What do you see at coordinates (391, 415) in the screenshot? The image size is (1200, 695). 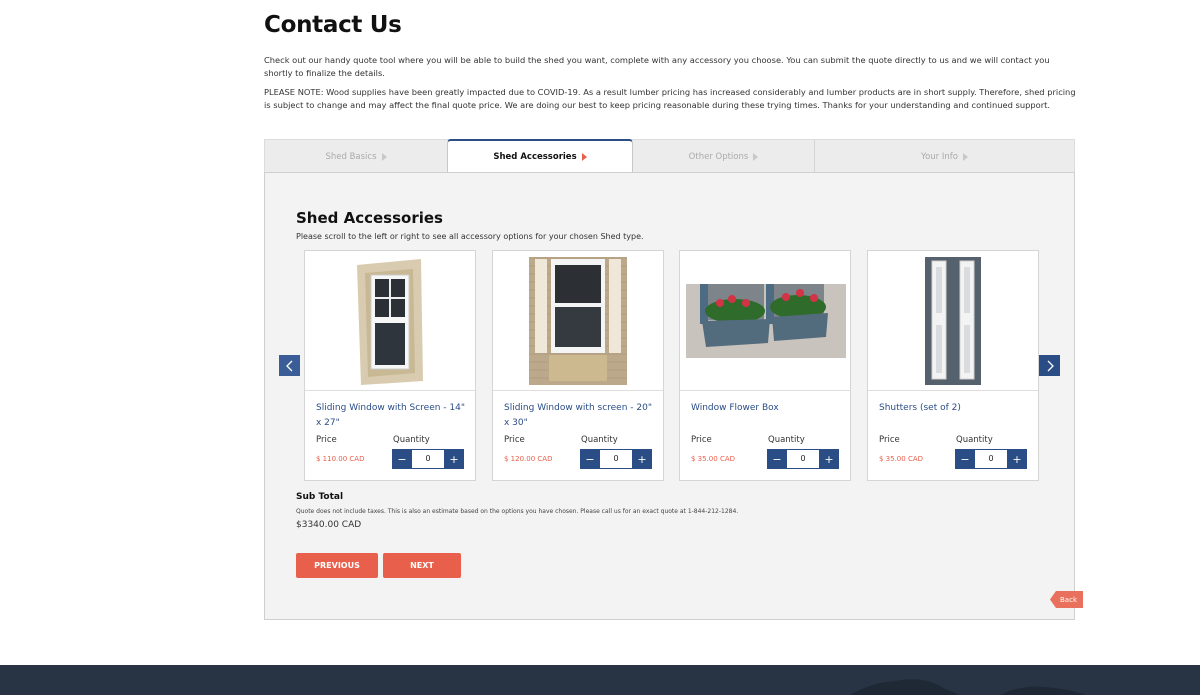 I see `product-name-link: Sliding Window with Screen - 14" x 27"` at bounding box center [391, 415].